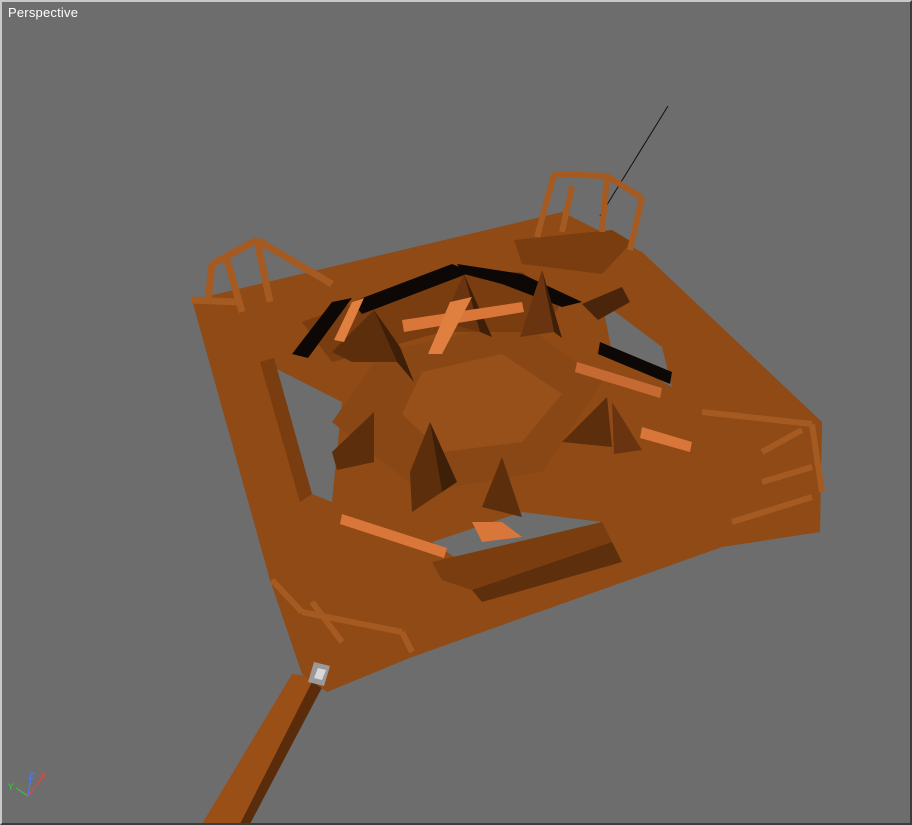 The width and height of the screenshot is (912, 825). I want to click on x-axis-label: X, so click(43, 777).